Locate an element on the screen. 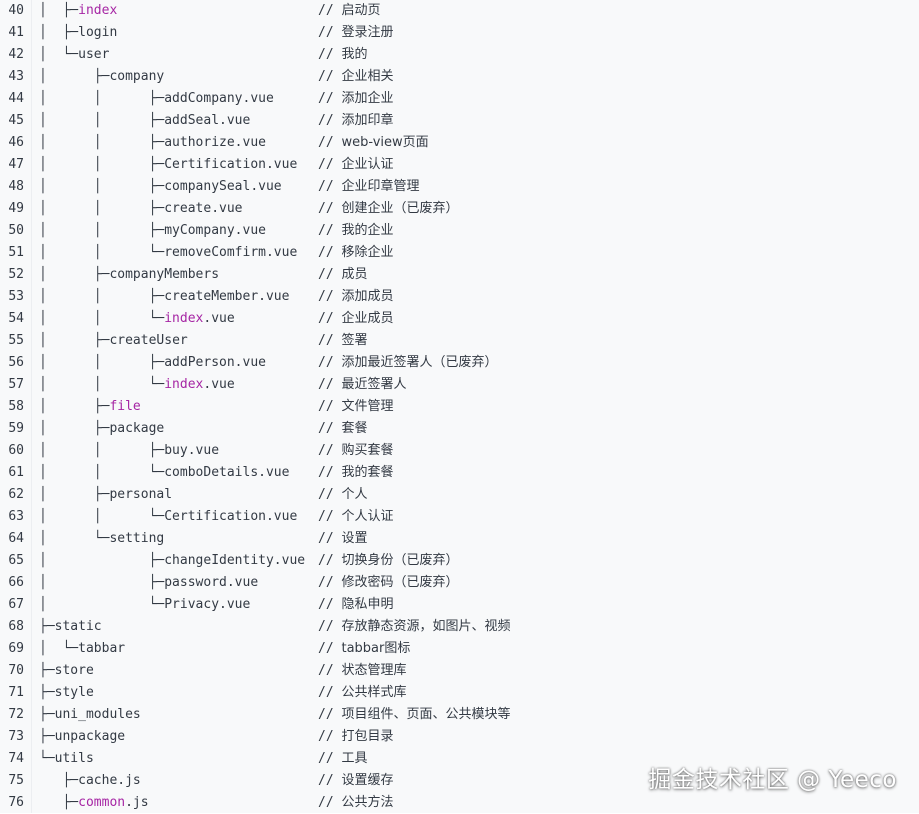  comment-text: 成员 is located at coordinates (354, 274).